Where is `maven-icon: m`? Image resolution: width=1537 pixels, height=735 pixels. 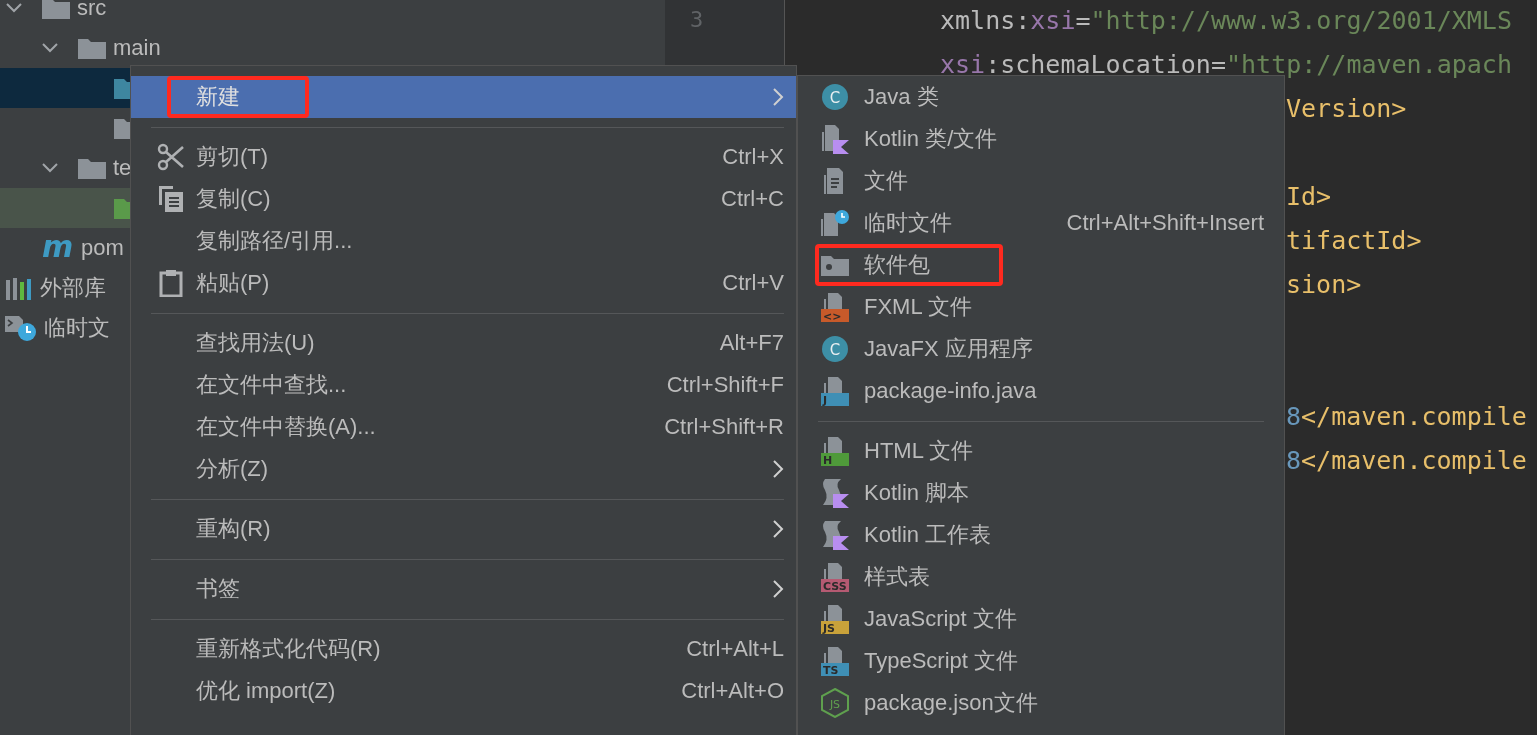 maven-icon: m is located at coordinates (58, 248).